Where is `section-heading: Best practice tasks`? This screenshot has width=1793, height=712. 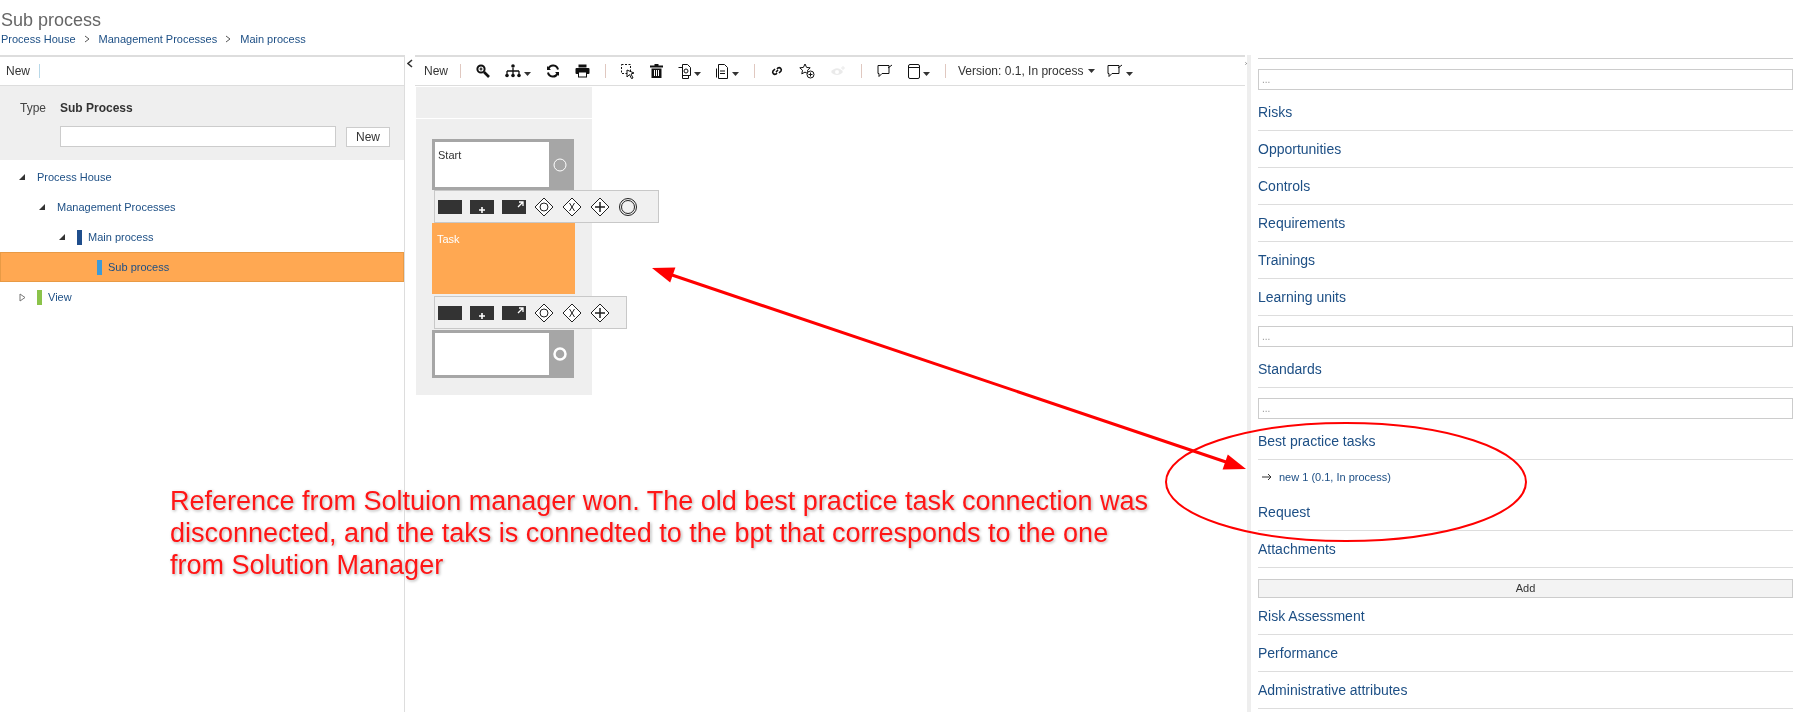
section-heading: Best practice tasks is located at coordinates (1317, 441).